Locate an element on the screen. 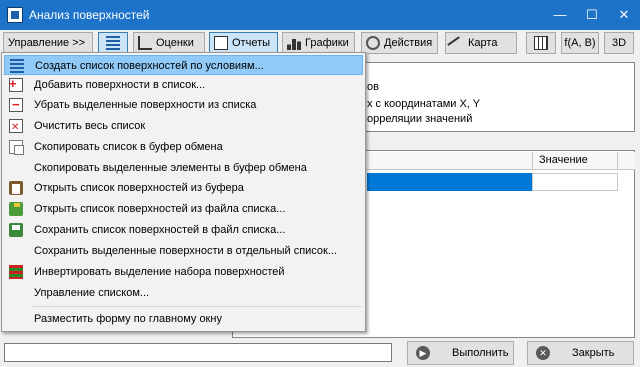 Image resolution: width=640 pixels, height=367 pixels. function-button: f(A, B) is located at coordinates (580, 43).